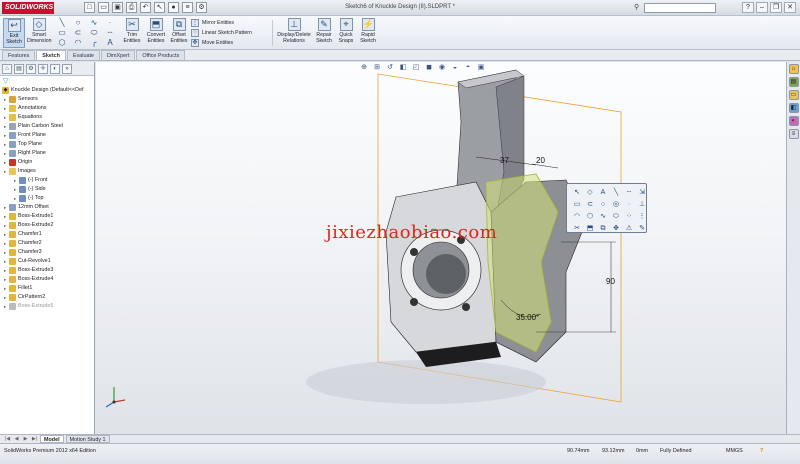 Image resolution: width=800 pixels, height=464 pixels. Describe the element at coordinates (221, 33) in the screenshot. I see `linear-sketch-pattern-button: ⁘ Linear Sketch Pattern` at that location.